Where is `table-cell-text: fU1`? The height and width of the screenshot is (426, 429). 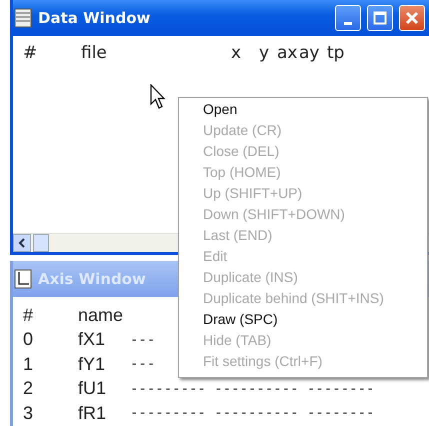
table-cell-text: fU1 is located at coordinates (93, 389).